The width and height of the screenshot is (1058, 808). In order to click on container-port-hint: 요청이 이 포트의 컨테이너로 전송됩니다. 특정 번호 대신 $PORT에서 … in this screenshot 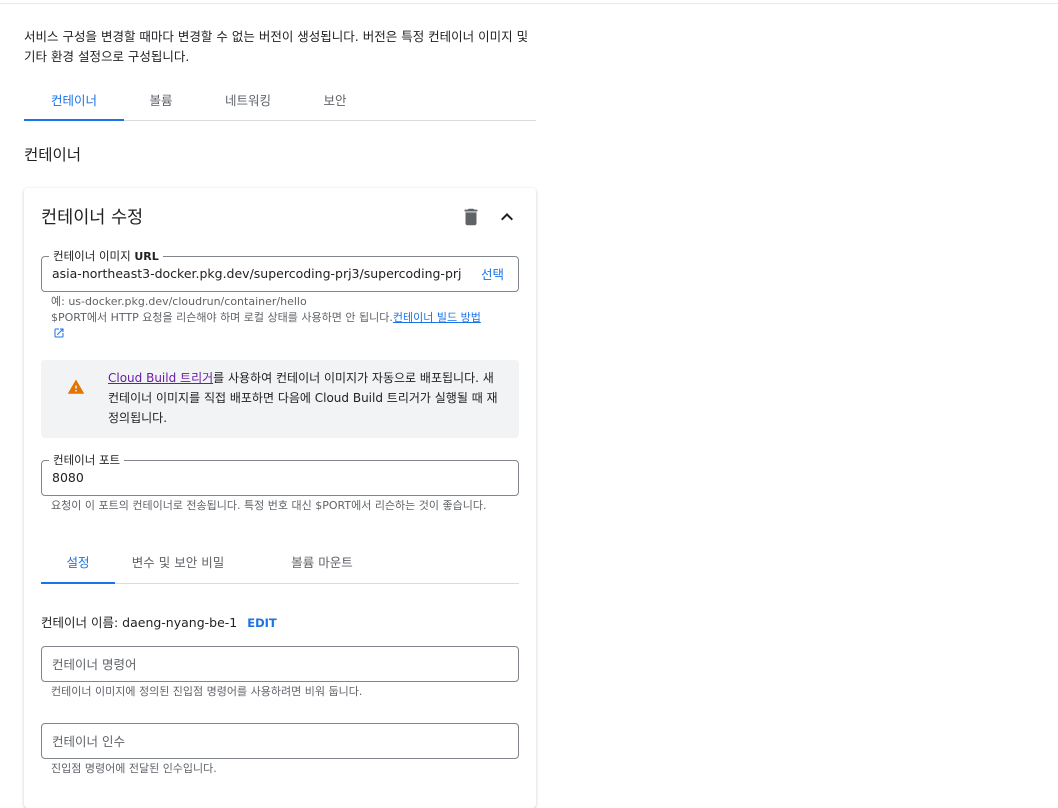, I will do `click(269, 505)`.